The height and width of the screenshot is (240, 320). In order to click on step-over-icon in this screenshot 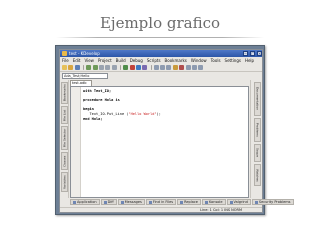, I will do `click(188, 67)`.